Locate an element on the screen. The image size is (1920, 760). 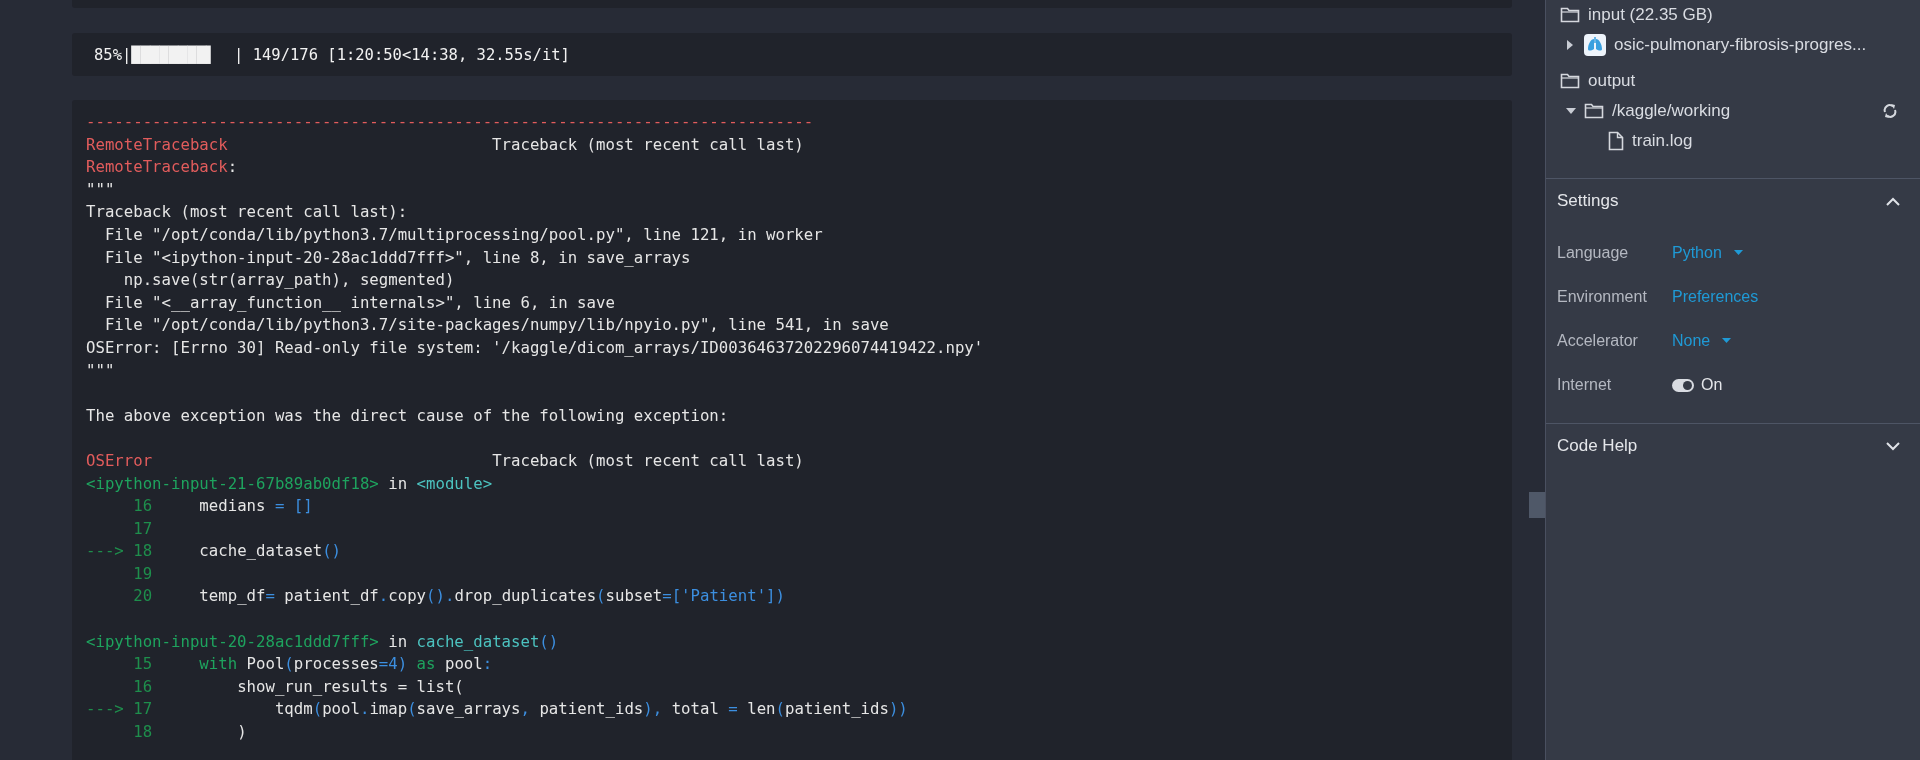
code-line: 19 is located at coordinates (143, 573).